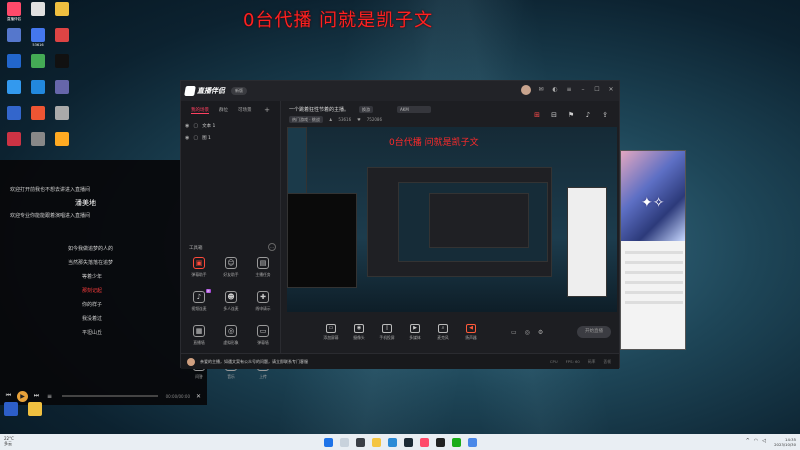 This screenshot has height=450, width=800. I want to click on tool-item: ◎ 虚拟形象, so click(231, 337).